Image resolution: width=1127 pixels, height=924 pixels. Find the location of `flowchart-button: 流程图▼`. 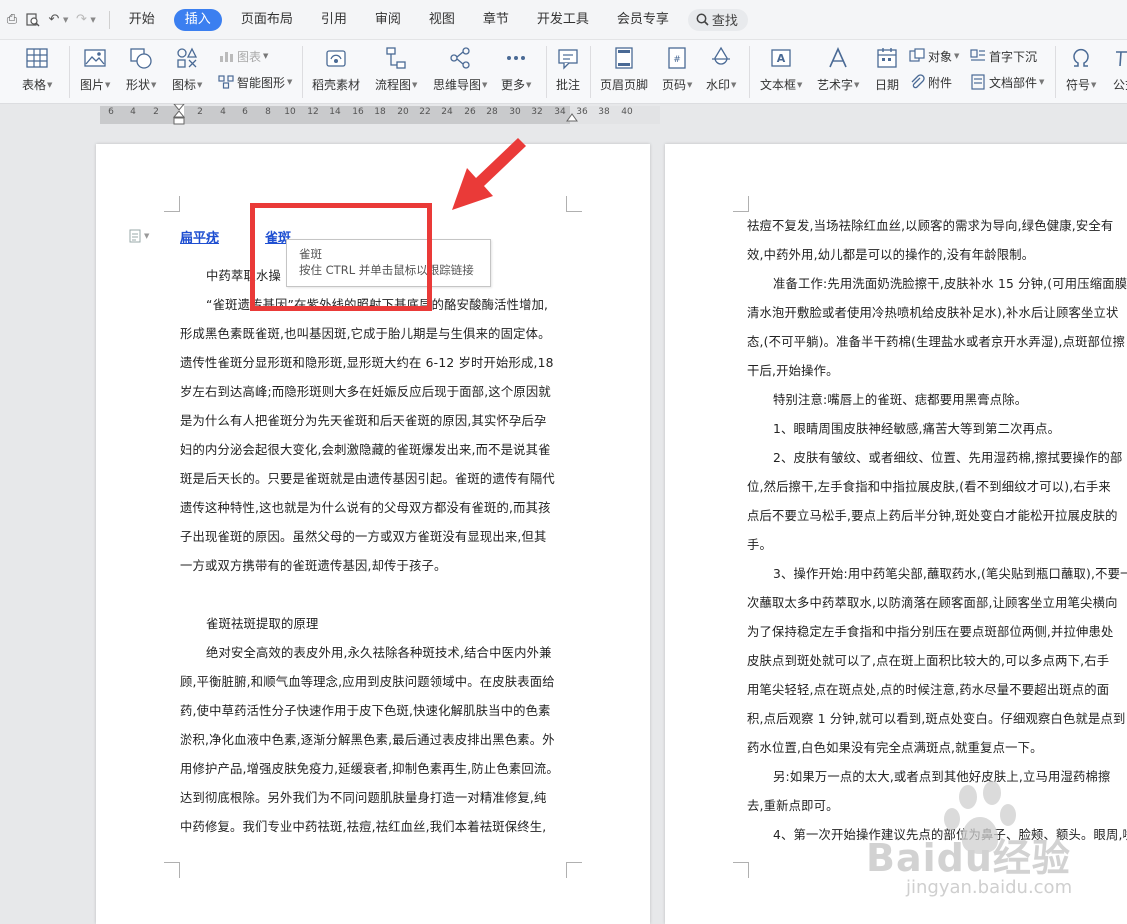

flowchart-button: 流程图▼ is located at coordinates (396, 72).